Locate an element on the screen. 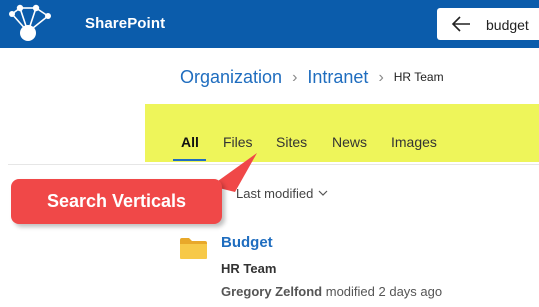 This screenshot has height=307, width=539. result-meta: Gregory Zelfond modified 2 days ago is located at coordinates (331, 291).